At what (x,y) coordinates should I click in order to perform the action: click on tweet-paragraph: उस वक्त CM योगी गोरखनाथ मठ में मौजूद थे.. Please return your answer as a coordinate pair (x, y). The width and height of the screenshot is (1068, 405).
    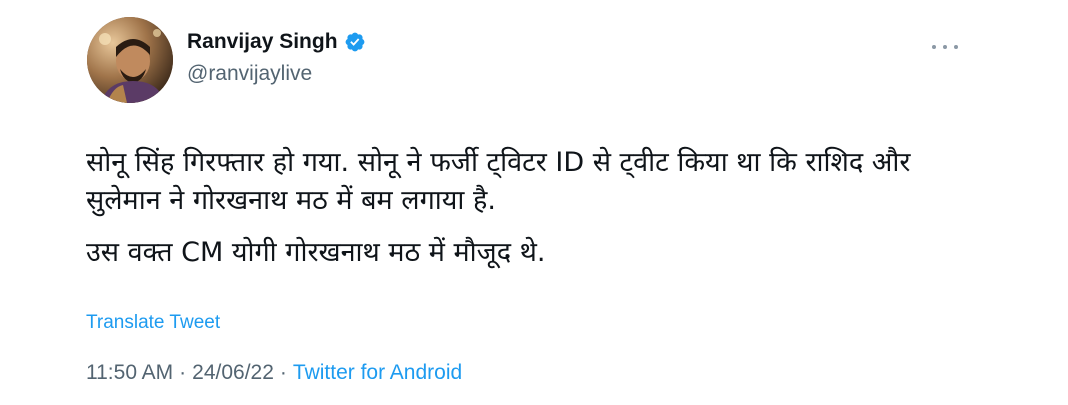
    Looking at the image, I should click on (316, 252).